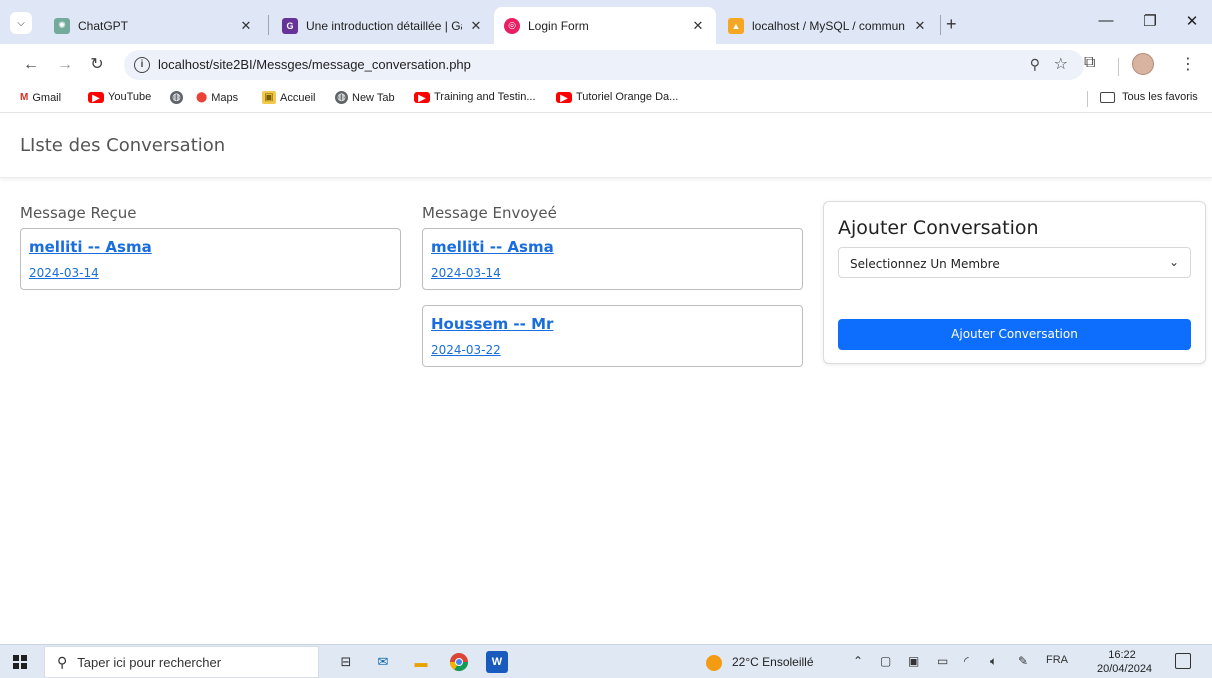 The height and width of the screenshot is (678, 1212). I want to click on bookmark-new-tab: ◍ New Tab, so click(365, 97).